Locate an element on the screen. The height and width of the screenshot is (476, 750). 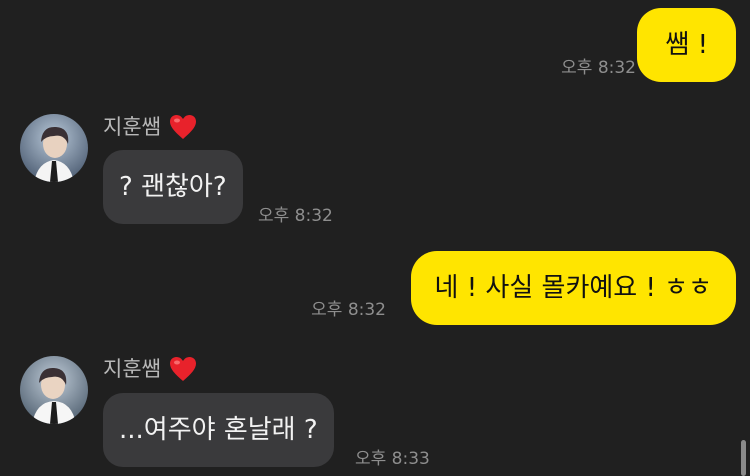
my-message-bubble: 네 ! 사실 몰카예요 ! ㅎㅎ is located at coordinates (573, 288).